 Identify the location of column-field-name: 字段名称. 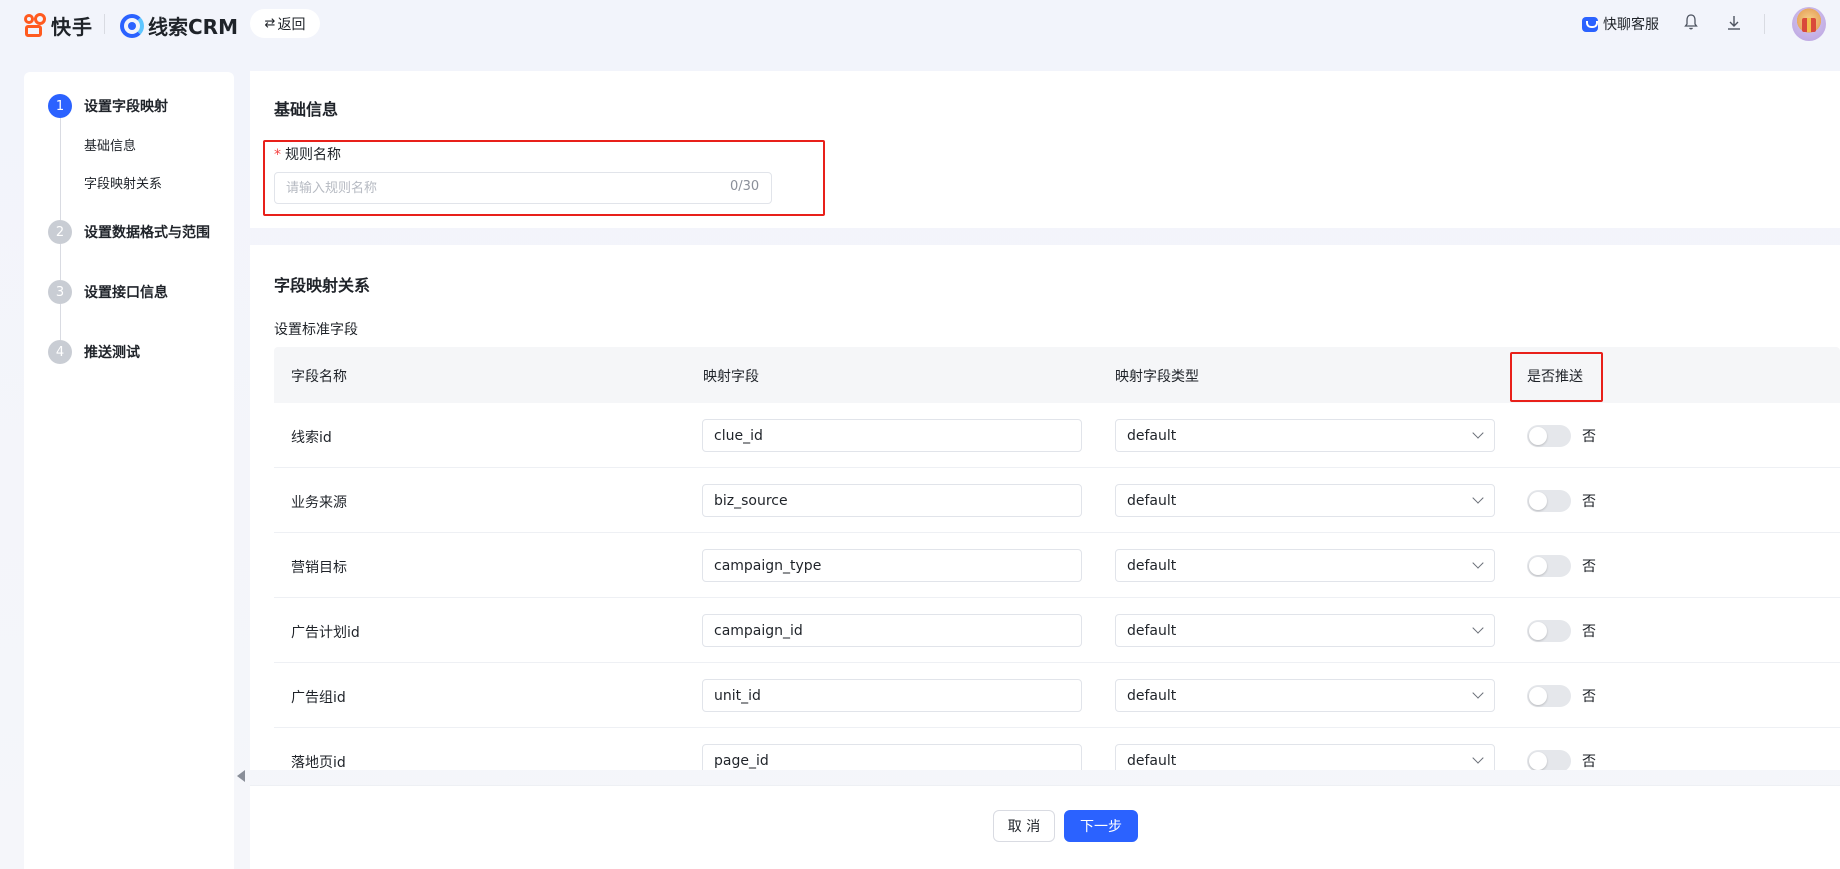
(319, 377).